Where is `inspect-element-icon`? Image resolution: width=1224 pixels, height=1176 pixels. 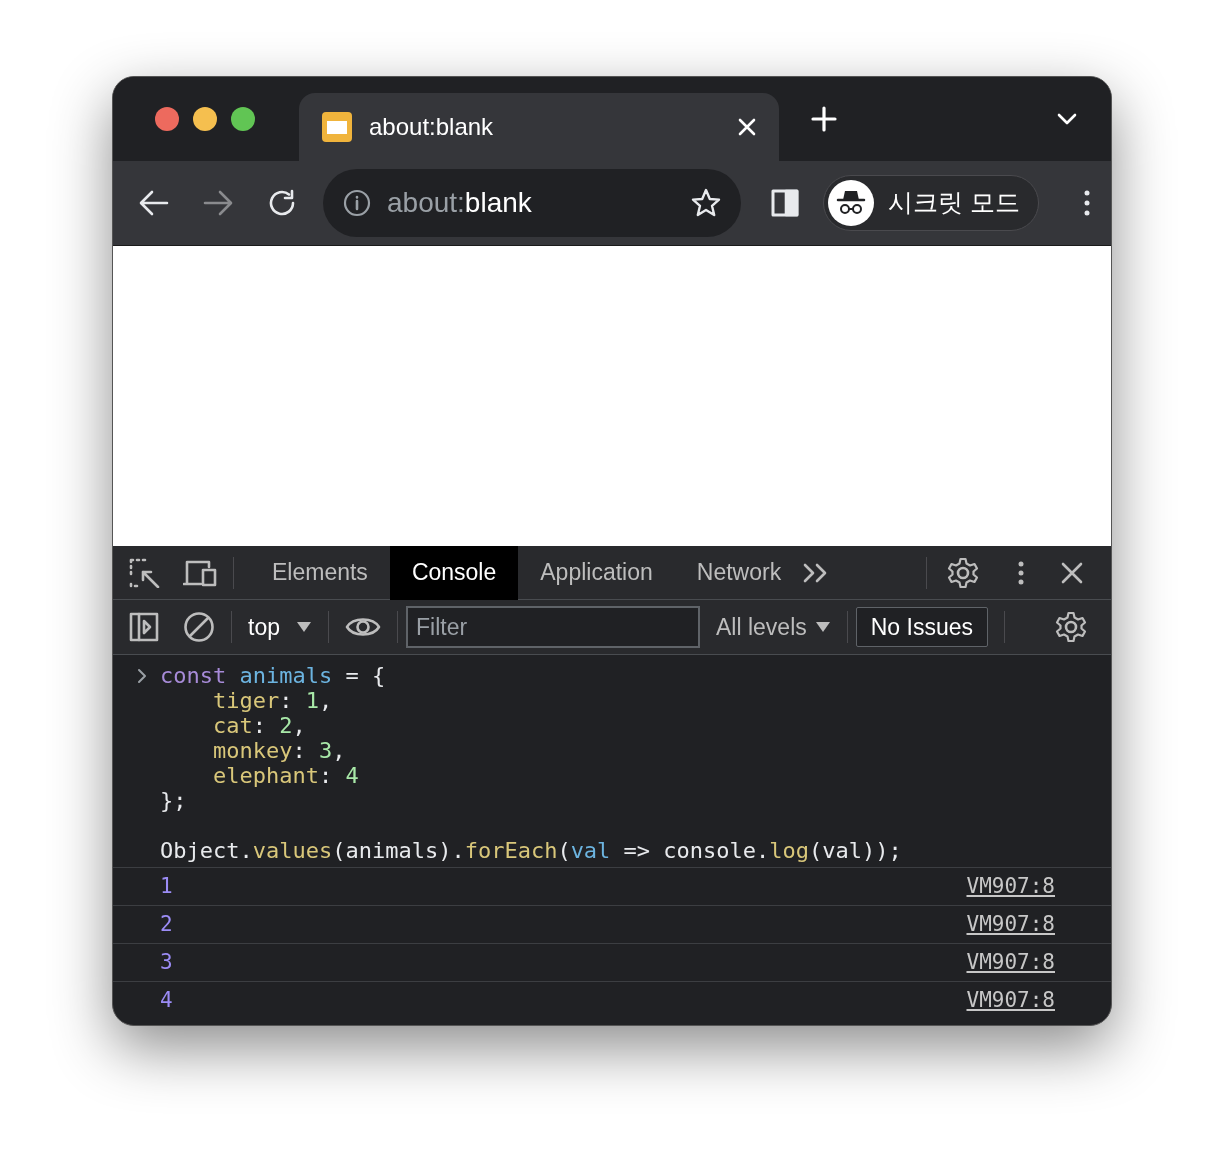 inspect-element-icon is located at coordinates (145, 572).